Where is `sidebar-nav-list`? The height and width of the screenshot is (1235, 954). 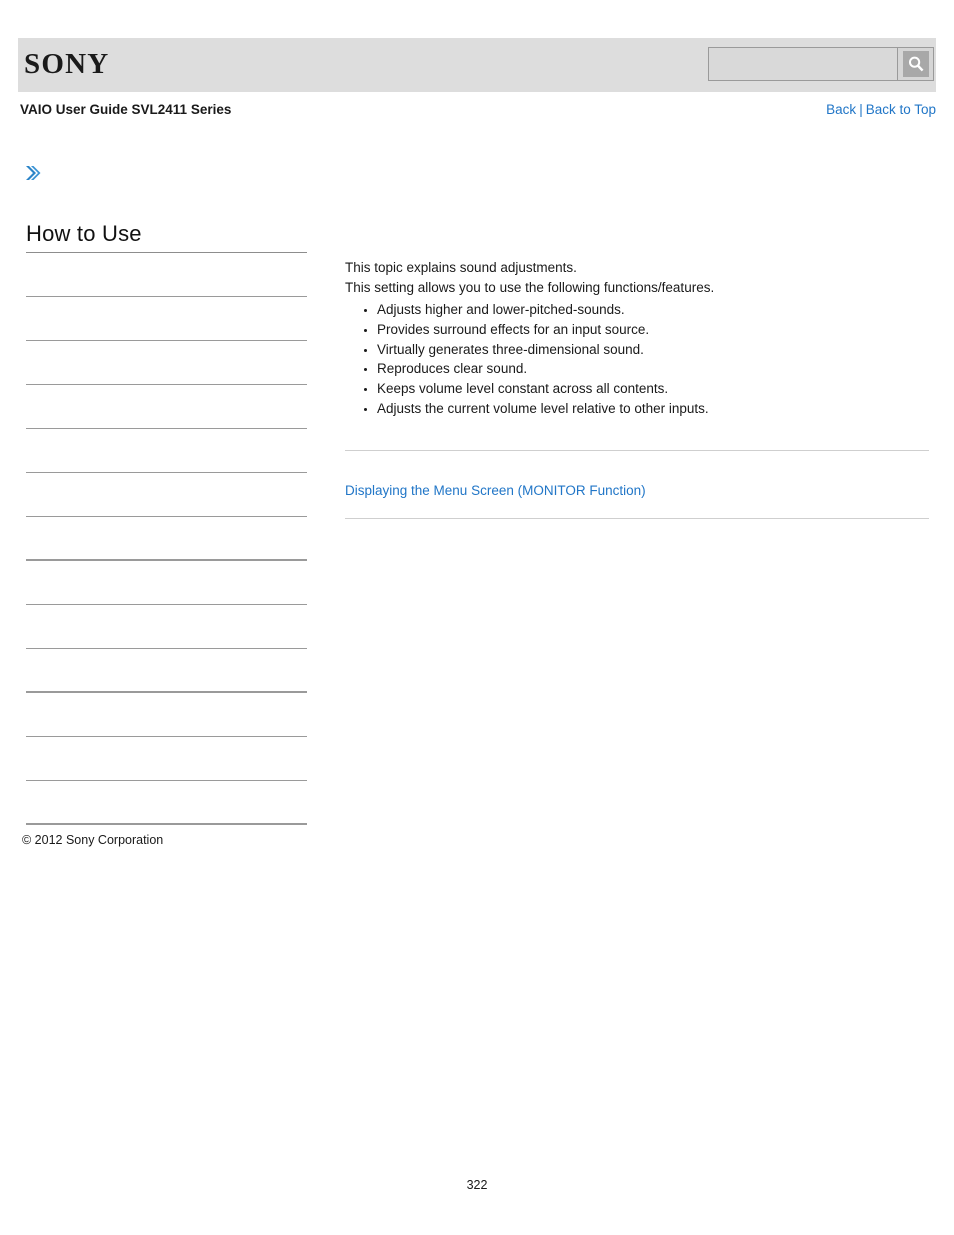 sidebar-nav-list is located at coordinates (166, 539).